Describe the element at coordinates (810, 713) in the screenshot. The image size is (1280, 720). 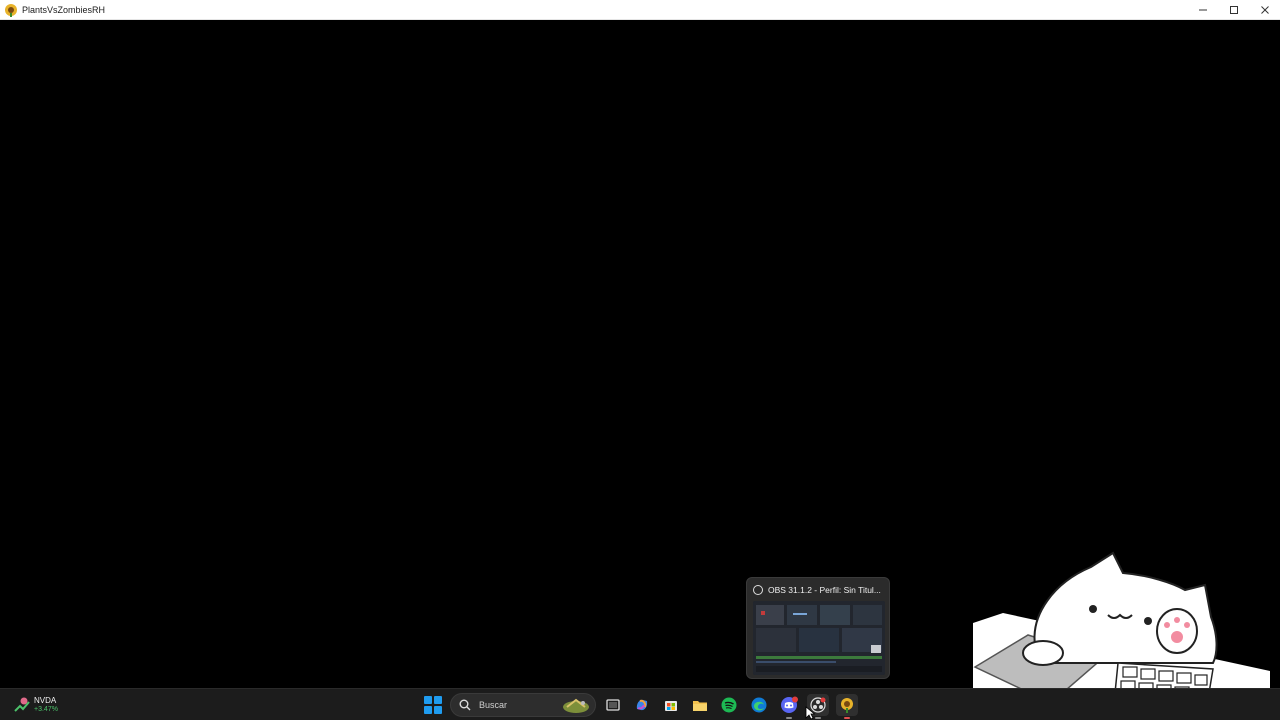
I see `mouse-cursor-icon` at that location.